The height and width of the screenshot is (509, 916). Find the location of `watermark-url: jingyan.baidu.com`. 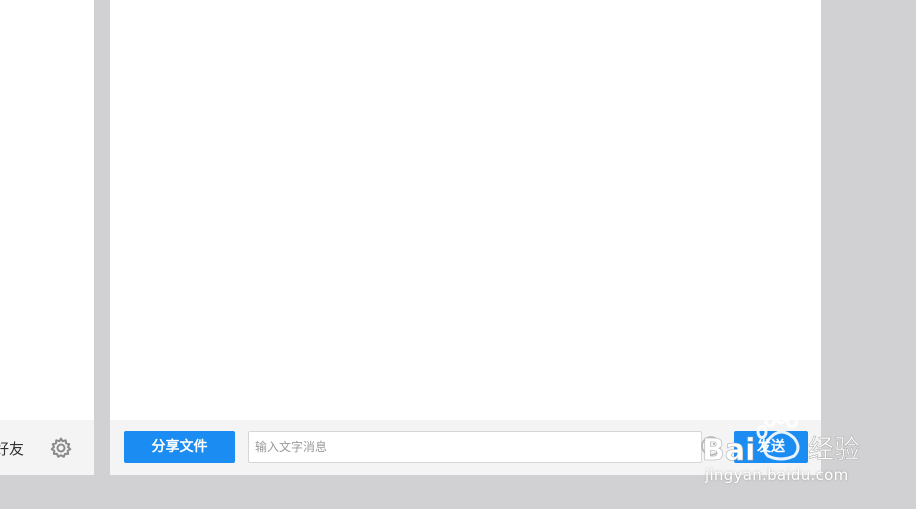

watermark-url: jingyan.baidu.com is located at coordinates (777, 475).